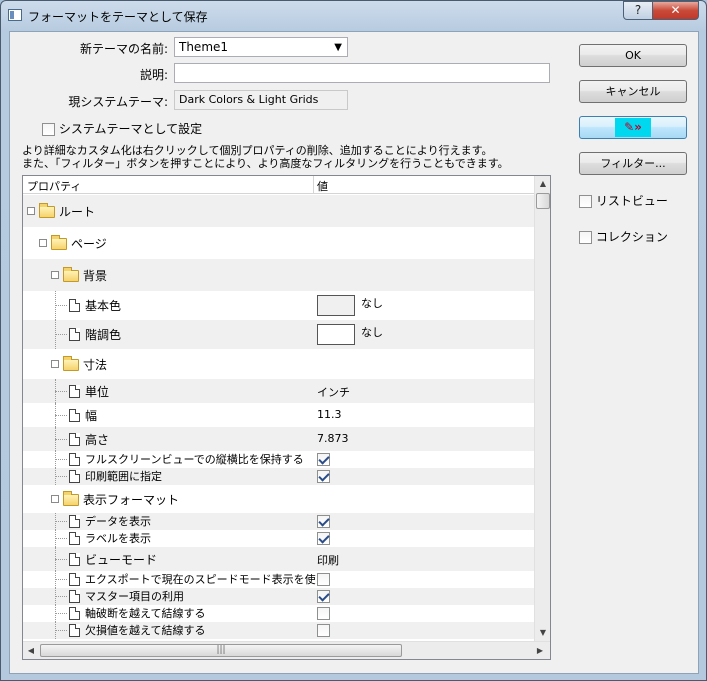 This screenshot has height=681, width=707. What do you see at coordinates (278, 364) in the screenshot?
I see `tree-folder-row: 寸法` at bounding box center [278, 364].